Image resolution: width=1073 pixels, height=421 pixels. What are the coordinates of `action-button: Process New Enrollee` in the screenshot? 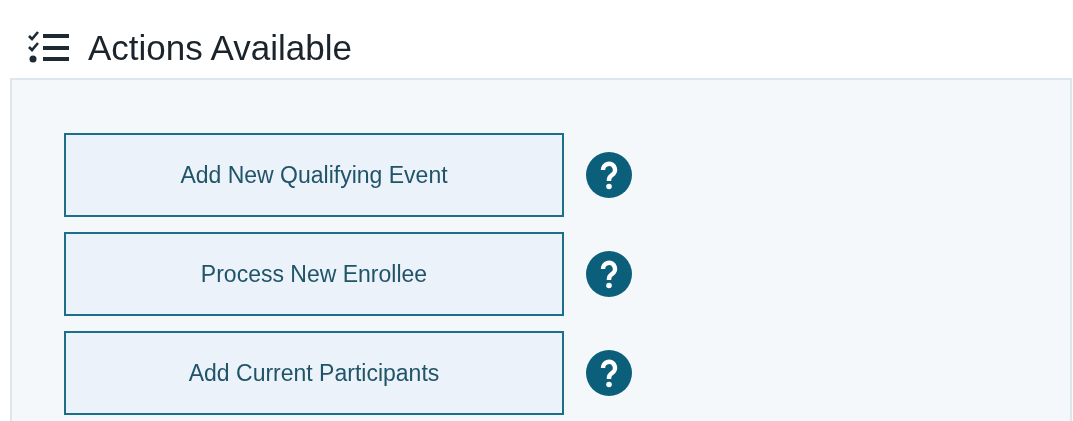 It's located at (314, 274).